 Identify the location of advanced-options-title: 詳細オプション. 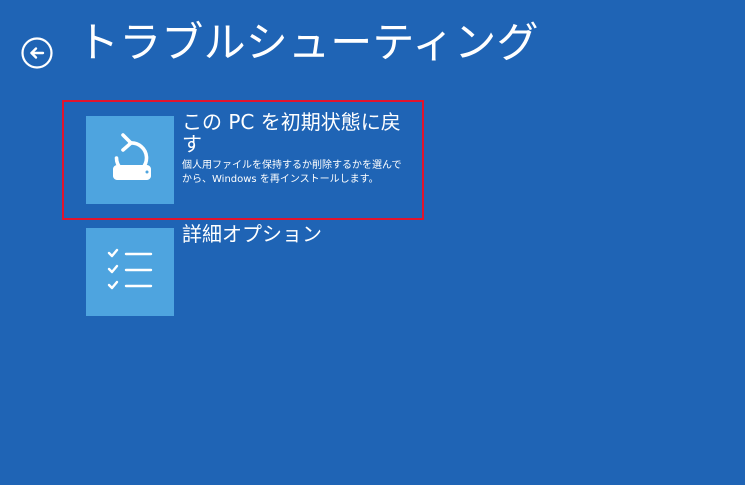
(252, 234).